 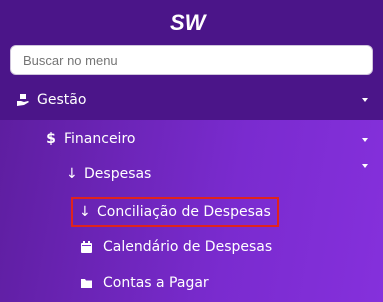 I want to click on menu-item-contas-a-pagar: Contas a Pagar, so click(x=144, y=283).